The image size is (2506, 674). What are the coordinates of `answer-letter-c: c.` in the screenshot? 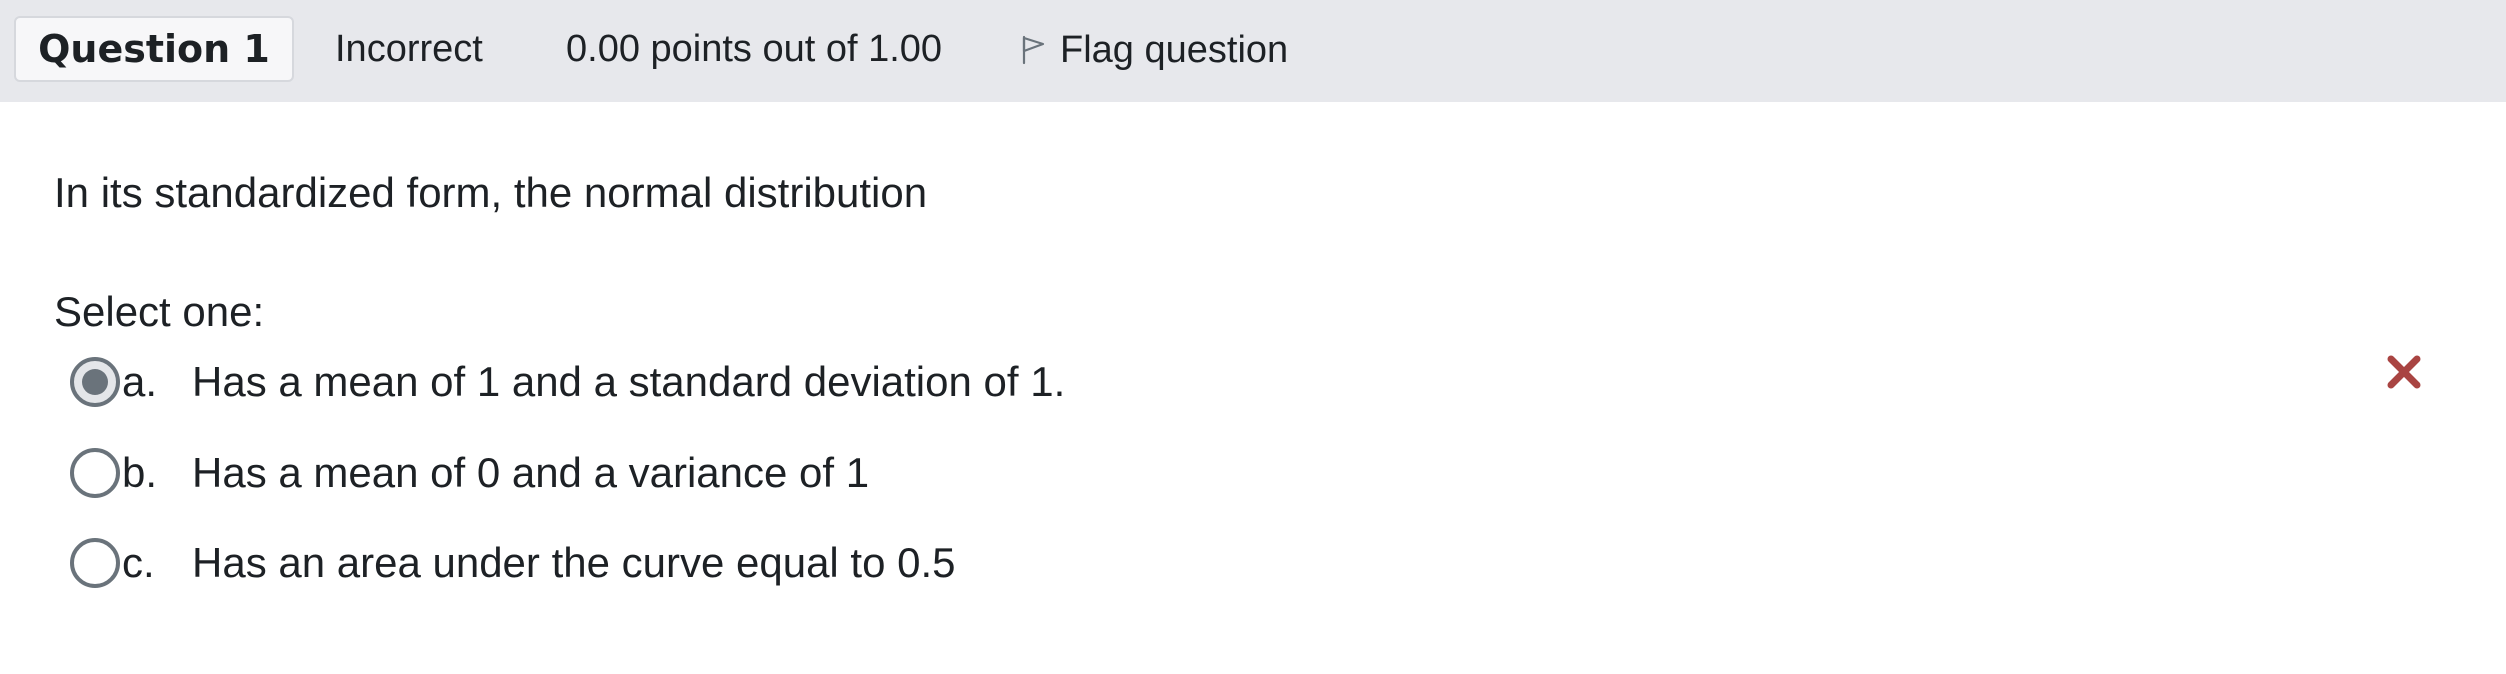 It's located at (138, 562).